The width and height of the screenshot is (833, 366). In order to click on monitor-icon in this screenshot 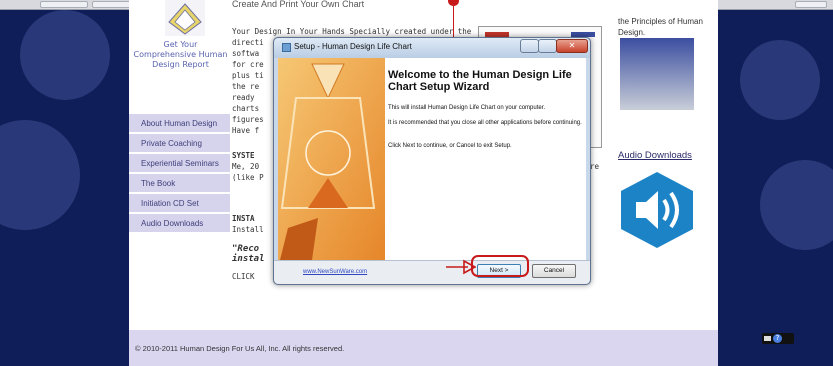, I will do `click(767, 338)`.